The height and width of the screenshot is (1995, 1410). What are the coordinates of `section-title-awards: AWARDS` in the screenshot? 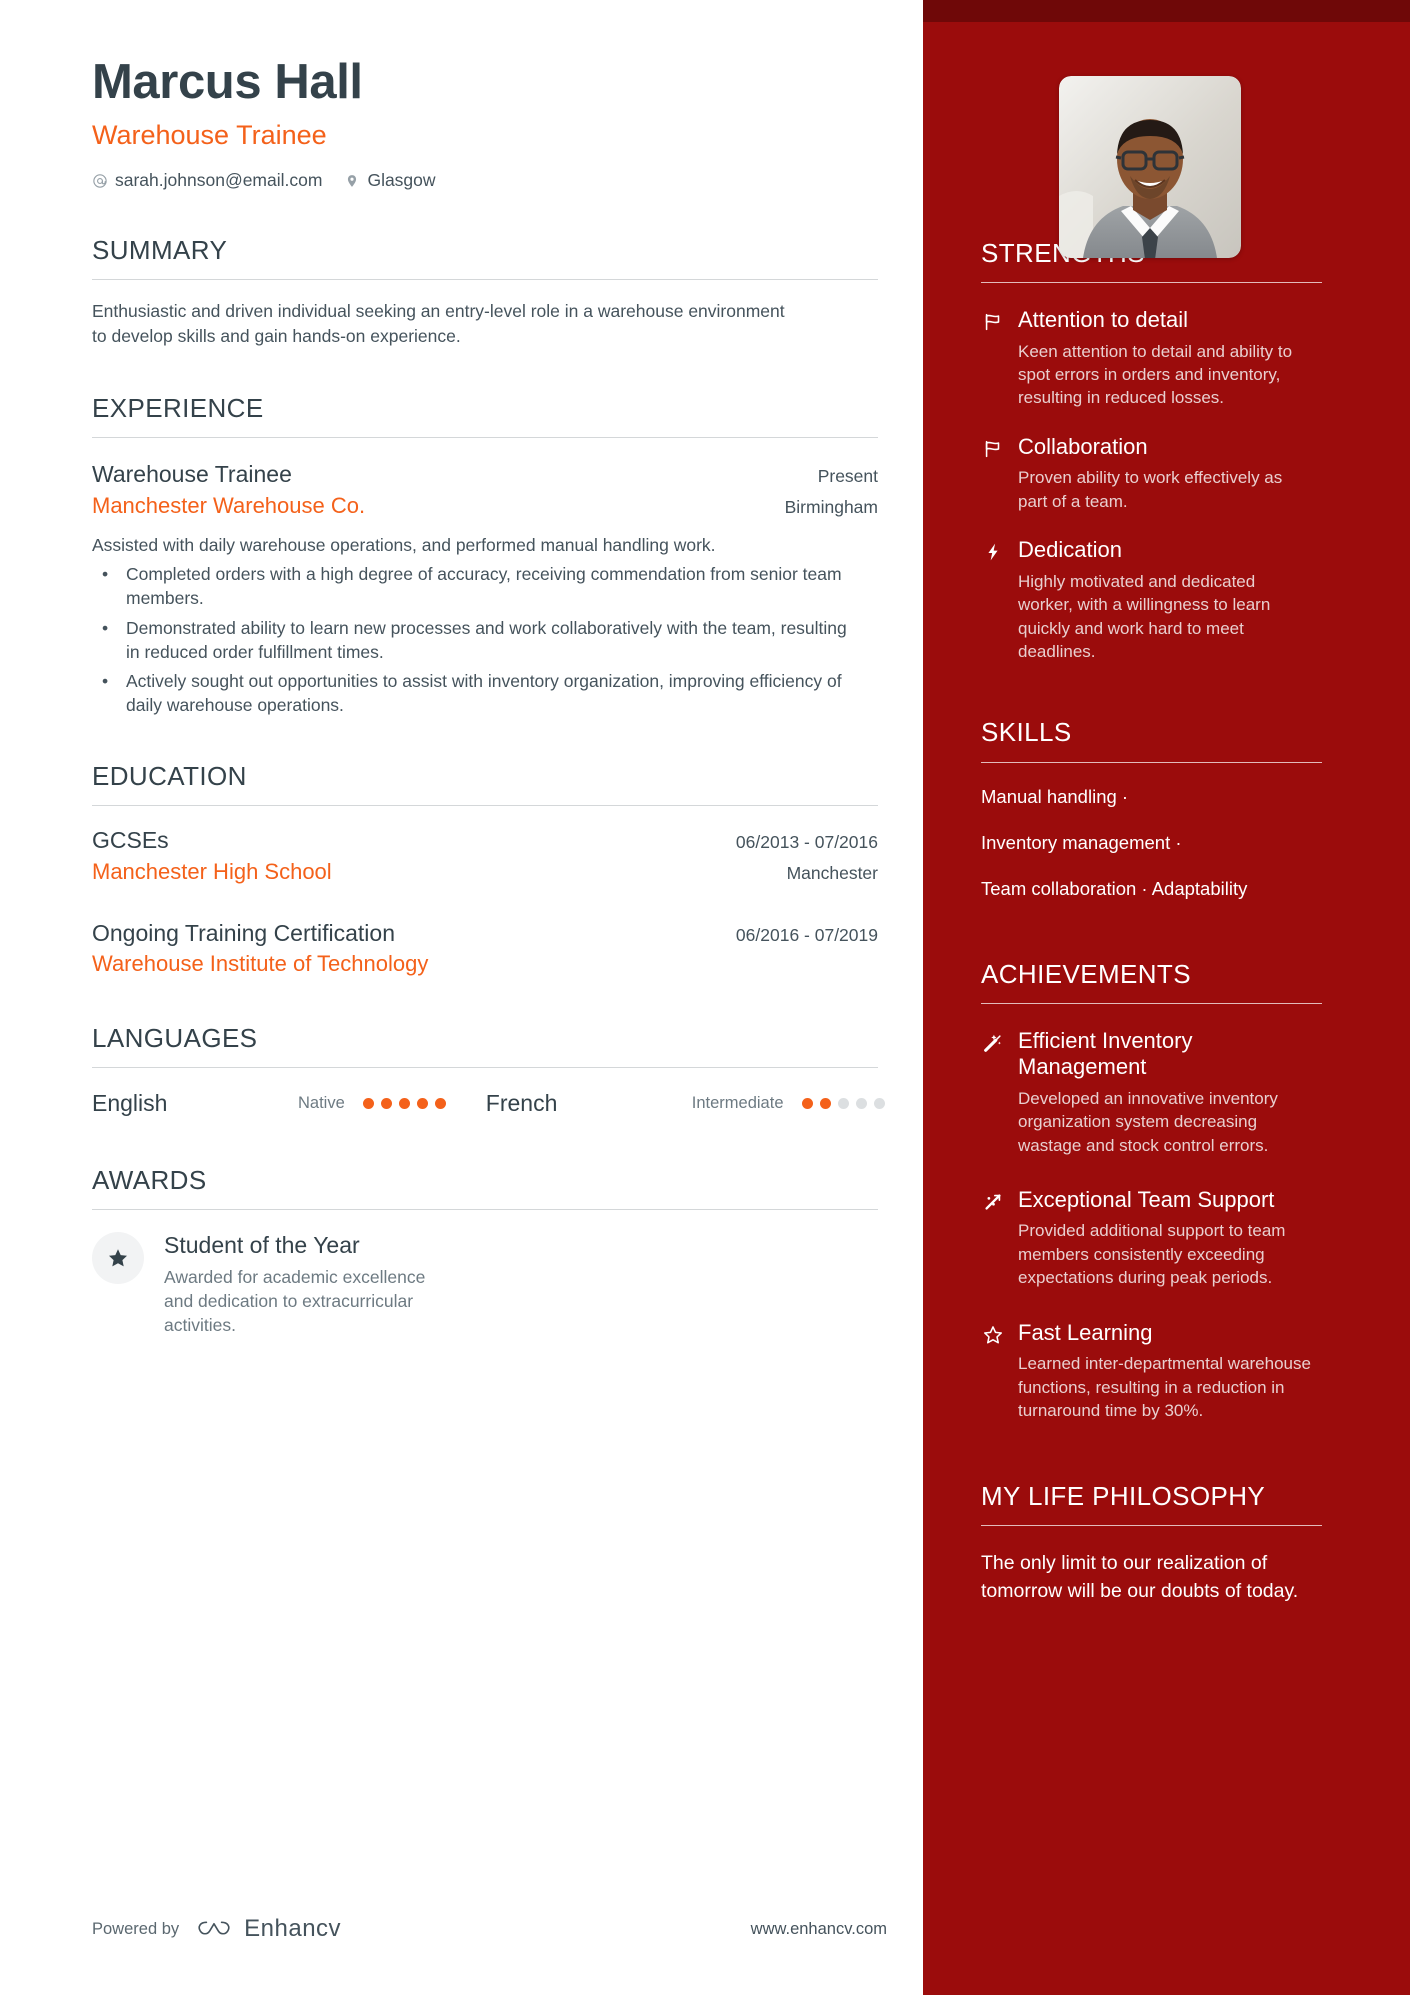 It's located at (149, 1180).